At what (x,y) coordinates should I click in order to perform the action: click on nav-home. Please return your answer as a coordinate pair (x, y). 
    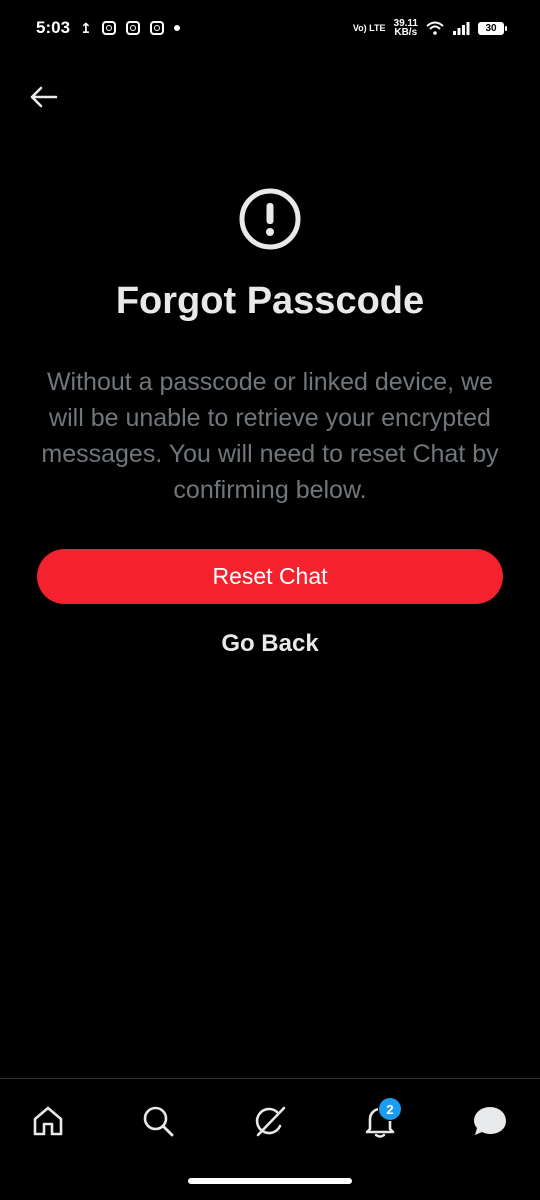
    Looking at the image, I should click on (48, 1121).